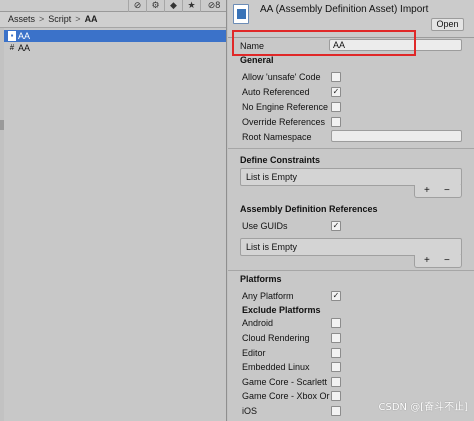 Image resolution: width=474 pixels, height=421 pixels. I want to click on tag-icon: ◆, so click(173, 6).